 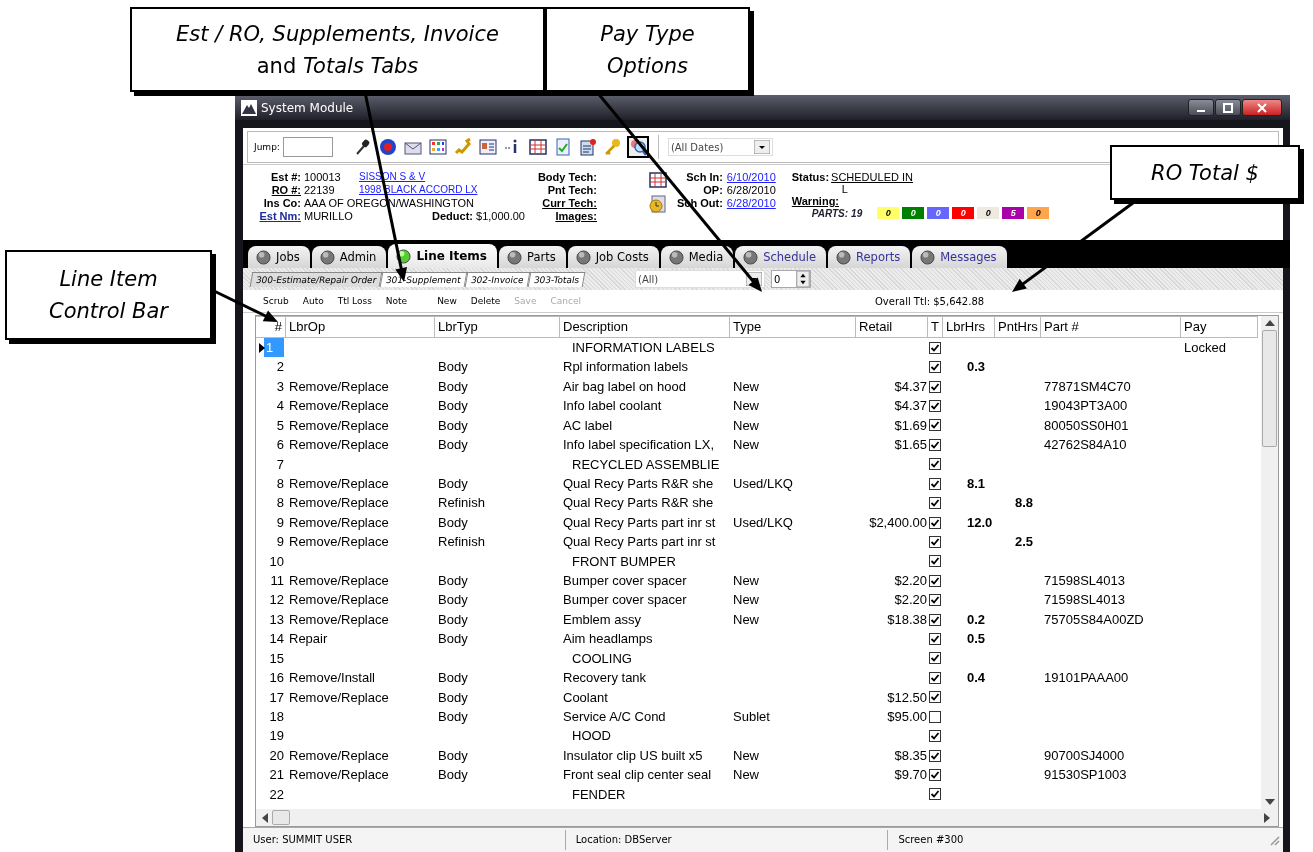 I want to click on row-number: 2, so click(x=280, y=367).